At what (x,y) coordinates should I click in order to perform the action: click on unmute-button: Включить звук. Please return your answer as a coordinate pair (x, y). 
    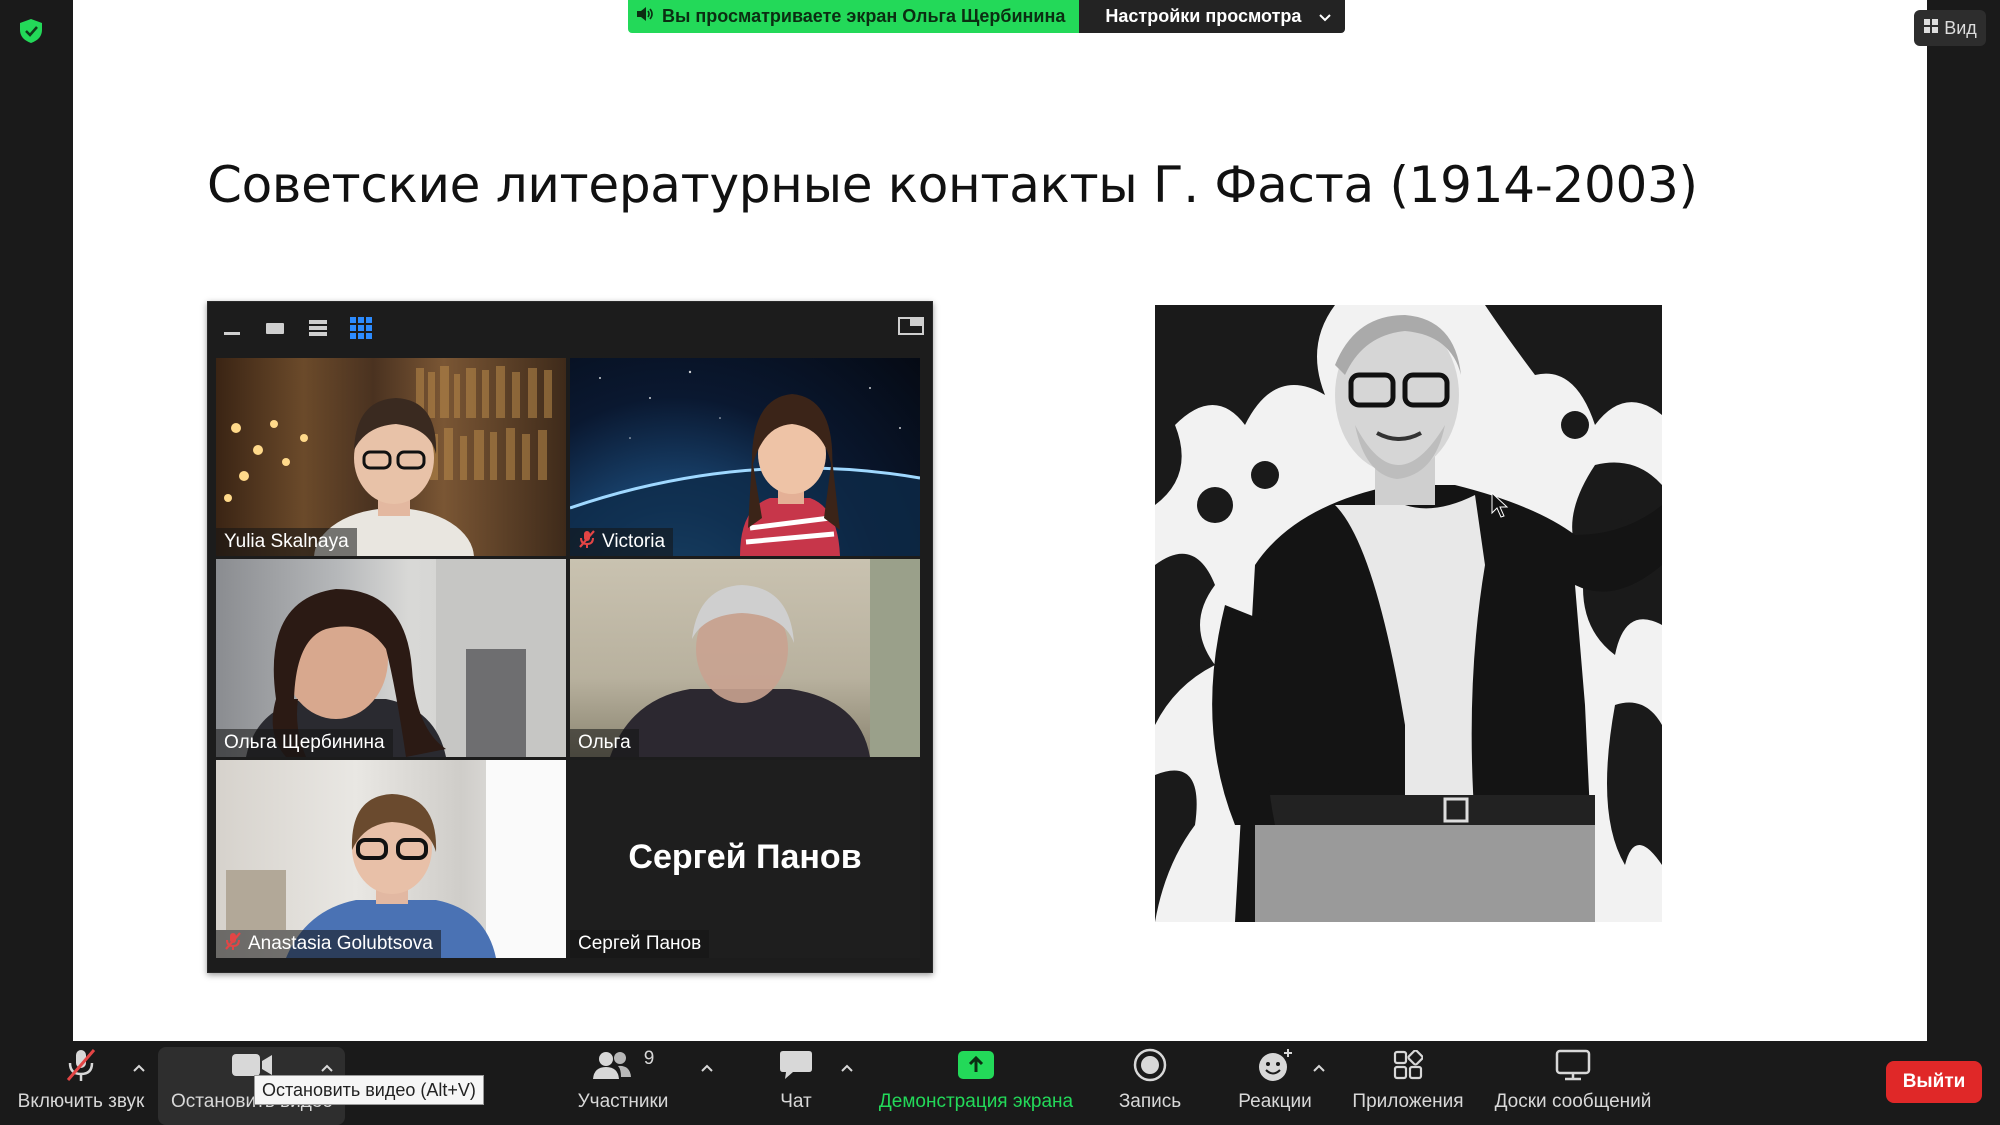
    Looking at the image, I should click on (81, 1083).